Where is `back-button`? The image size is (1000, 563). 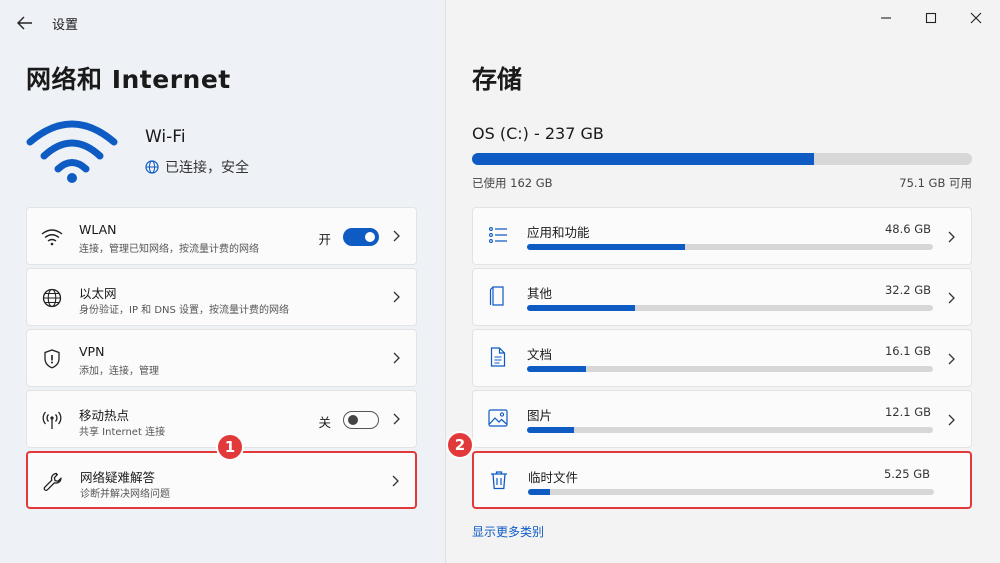 back-button is located at coordinates (25, 23).